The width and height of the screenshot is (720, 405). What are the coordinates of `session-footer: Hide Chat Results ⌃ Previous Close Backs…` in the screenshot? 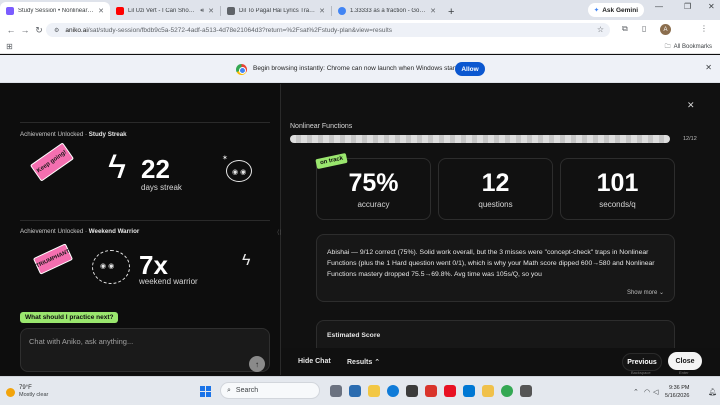 It's located at (500, 361).